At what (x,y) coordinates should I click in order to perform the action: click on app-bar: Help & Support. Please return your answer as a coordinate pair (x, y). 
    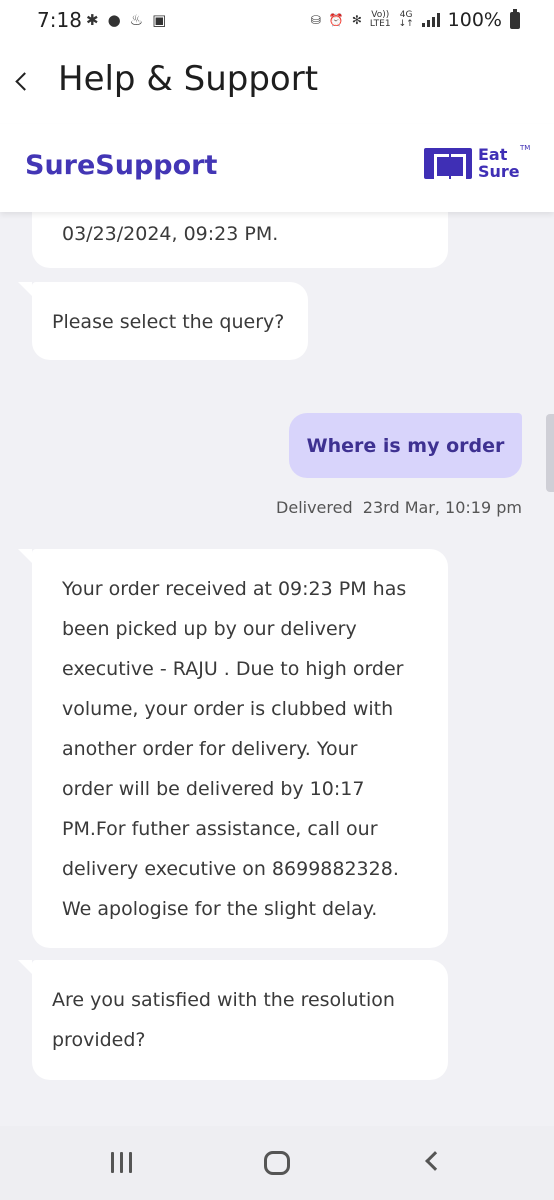
    Looking at the image, I should click on (277, 84).